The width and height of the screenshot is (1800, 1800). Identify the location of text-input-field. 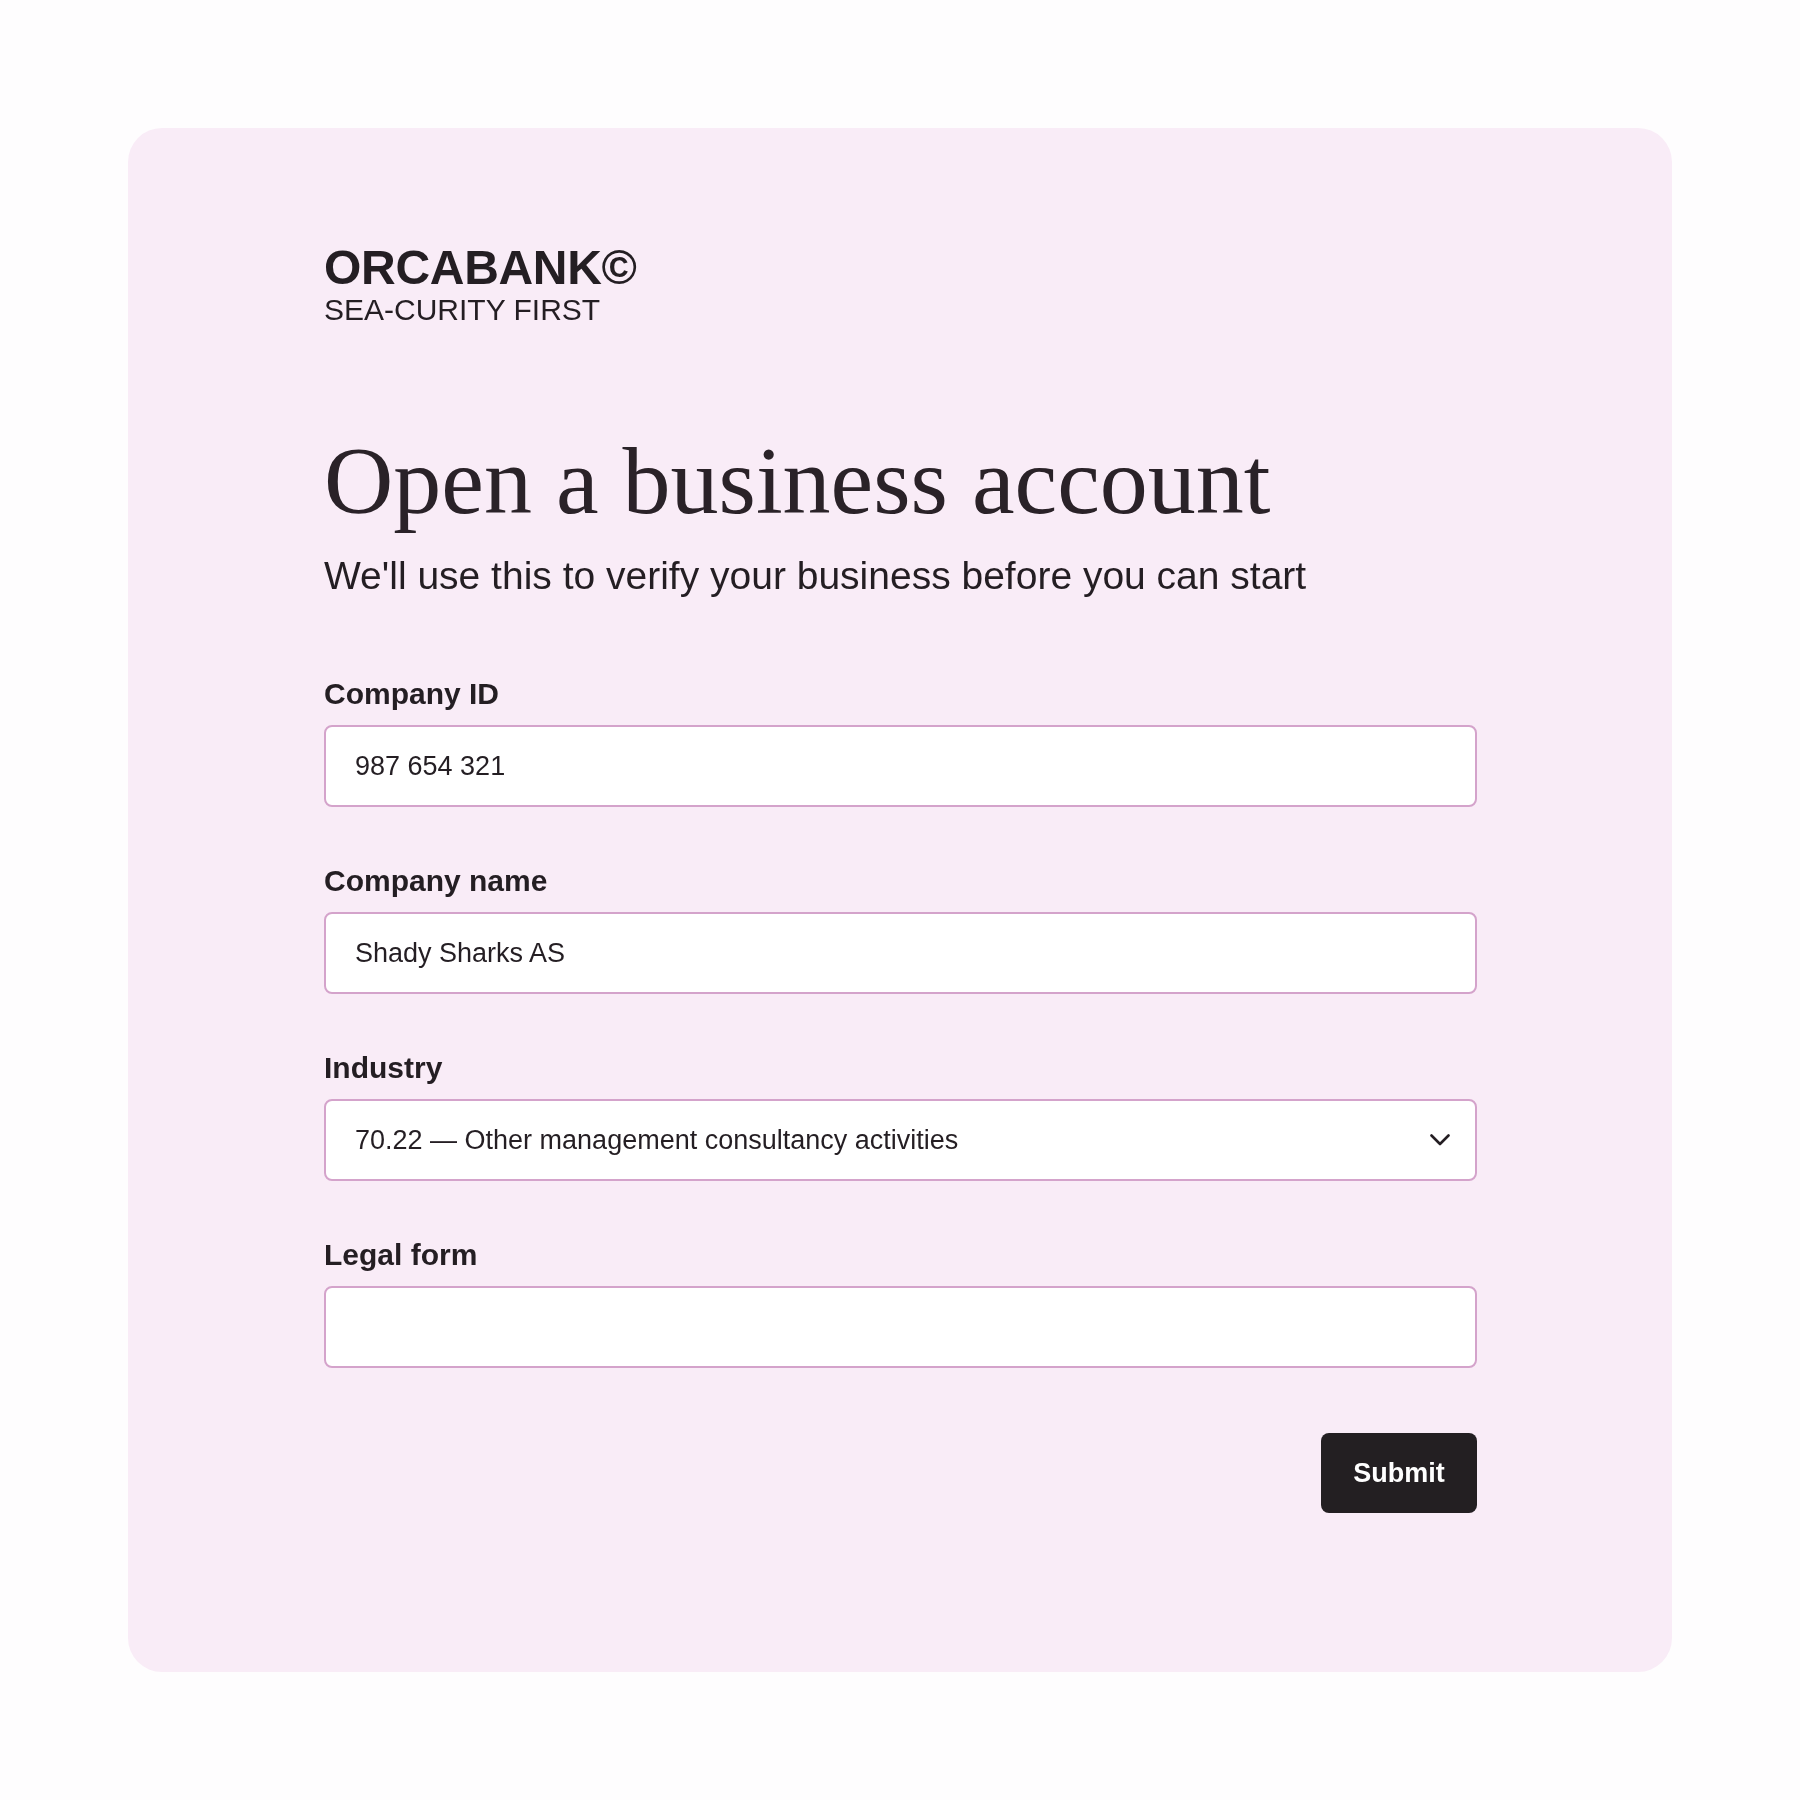
(900, 1327).